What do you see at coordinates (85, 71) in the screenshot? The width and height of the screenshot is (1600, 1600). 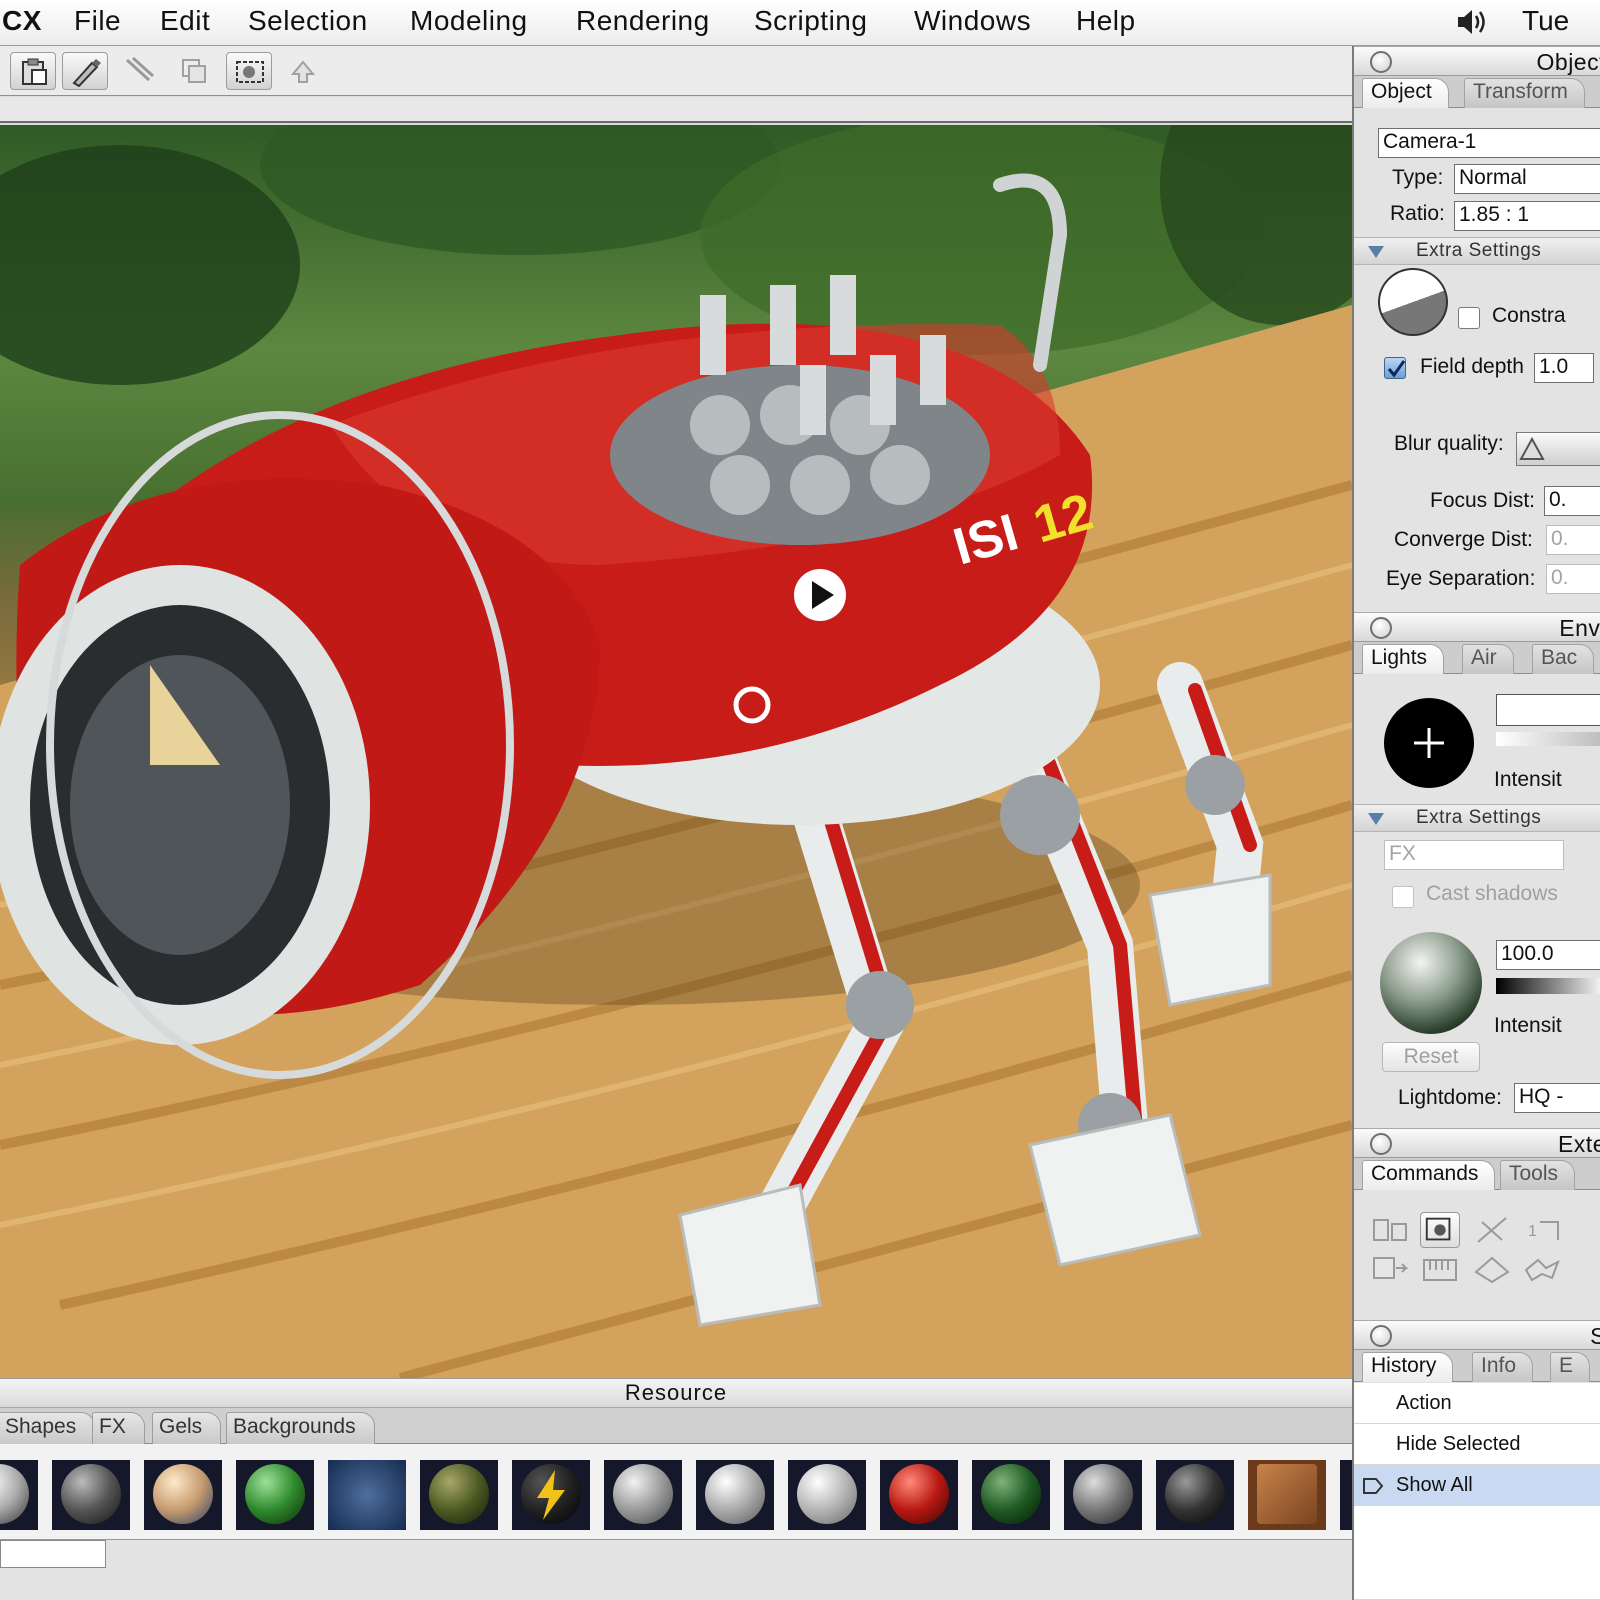 I see `brush-button` at bounding box center [85, 71].